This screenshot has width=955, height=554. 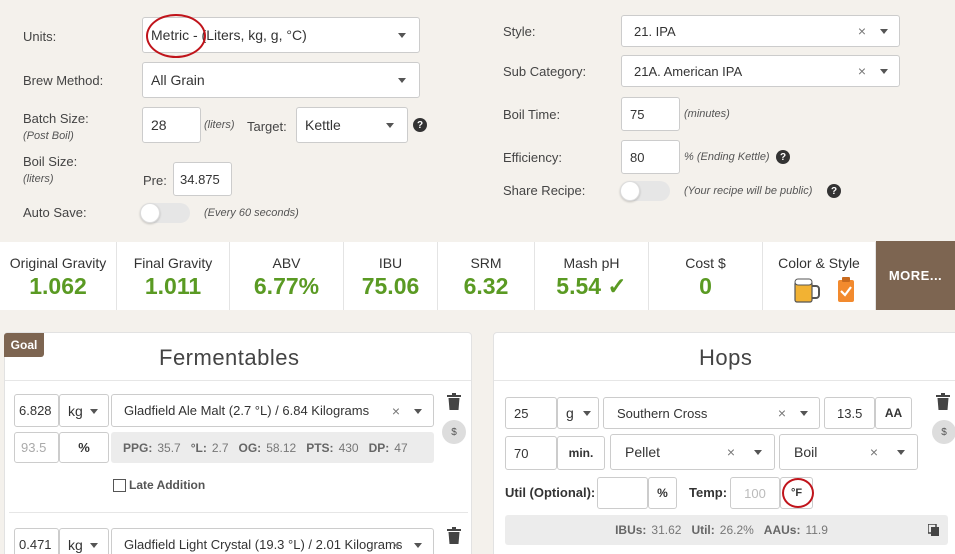 What do you see at coordinates (711, 413) in the screenshot?
I see `hop-variety-select: Southern Cross ×` at bounding box center [711, 413].